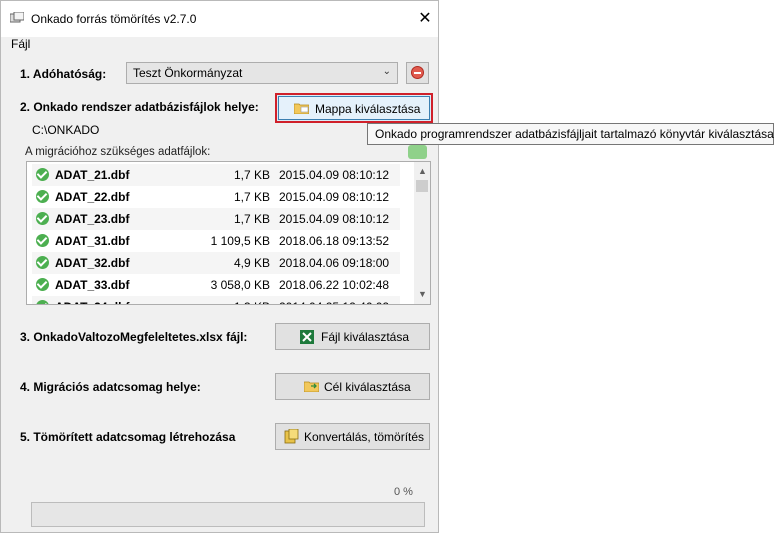 The image size is (781, 540). I want to click on archive-icon, so click(291, 436).